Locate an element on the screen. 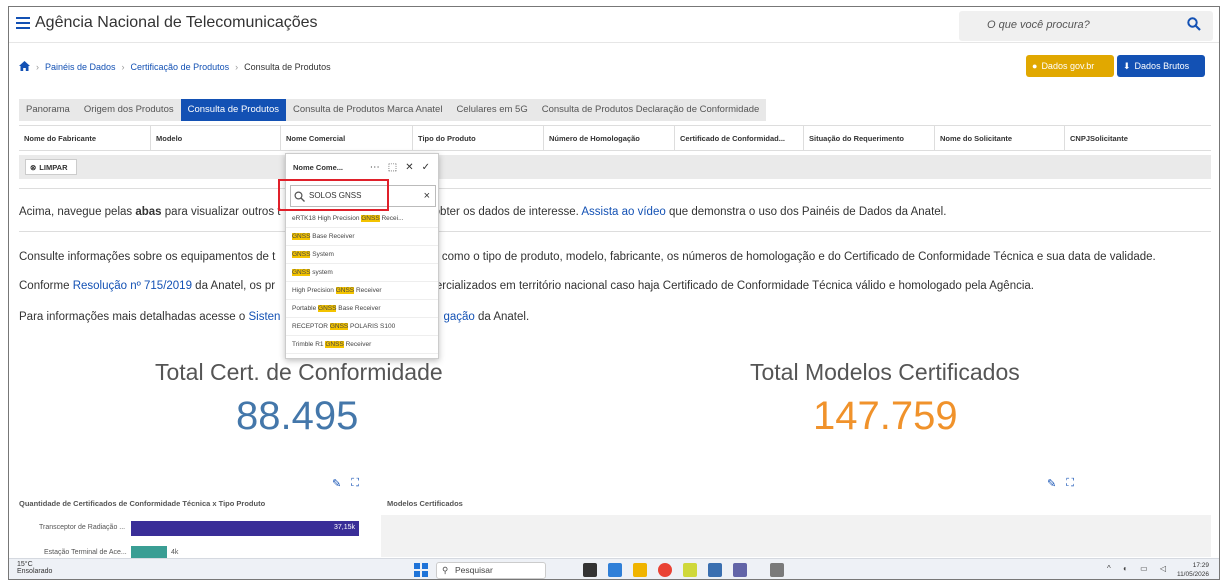 The image size is (1221, 585). site-search-field: O que você procura? is located at coordinates (1086, 26).